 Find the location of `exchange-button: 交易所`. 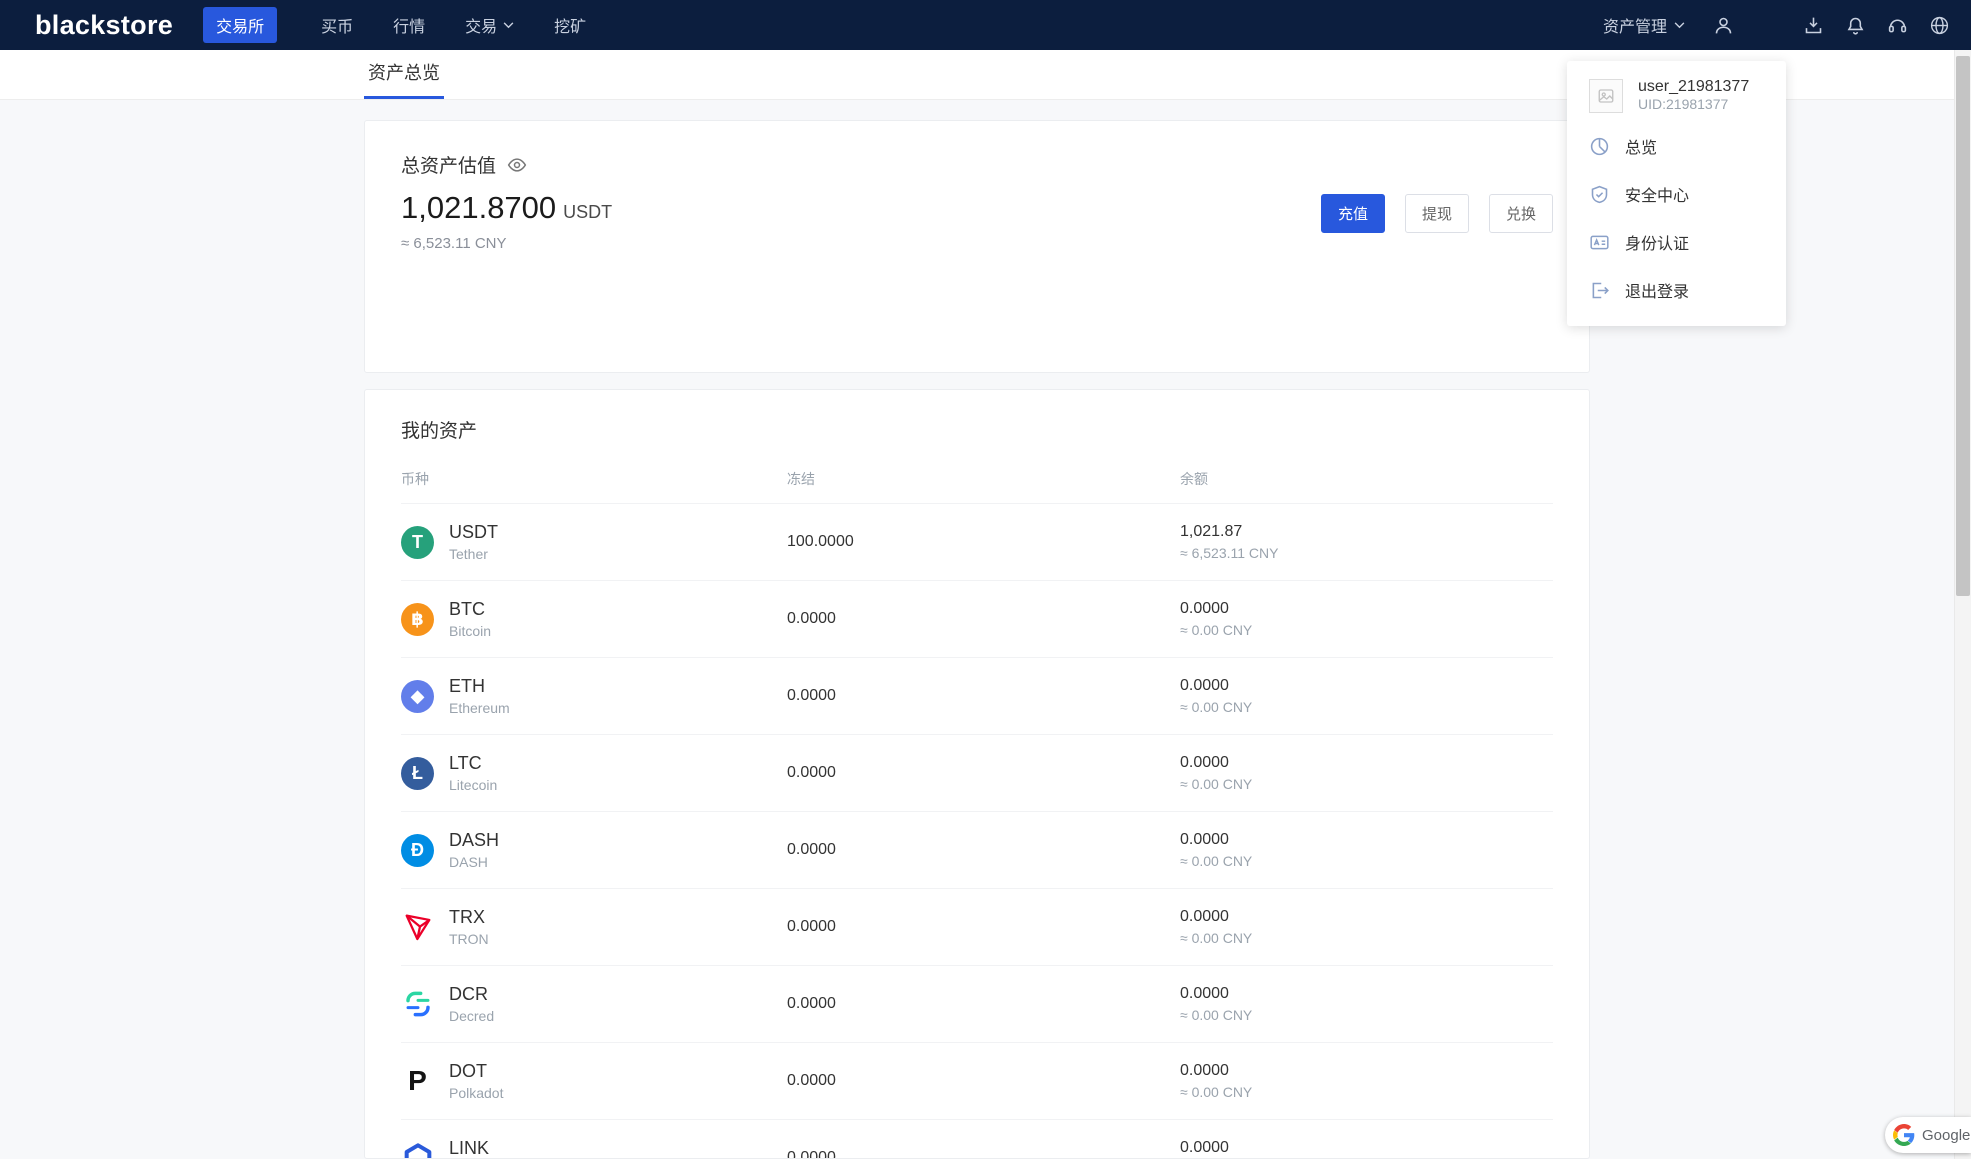

exchange-button: 交易所 is located at coordinates (240, 25).